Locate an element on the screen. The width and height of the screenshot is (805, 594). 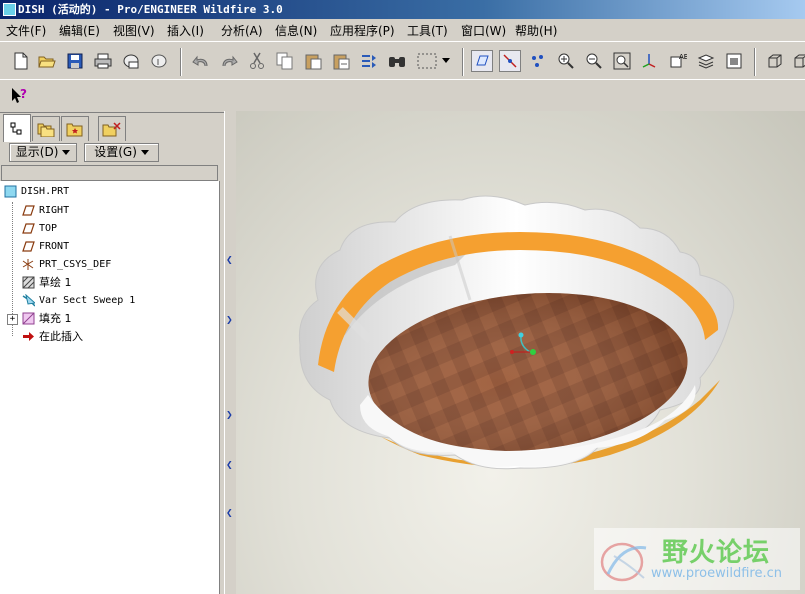
menu-help: 帮助(H) is located at coordinates (536, 30).